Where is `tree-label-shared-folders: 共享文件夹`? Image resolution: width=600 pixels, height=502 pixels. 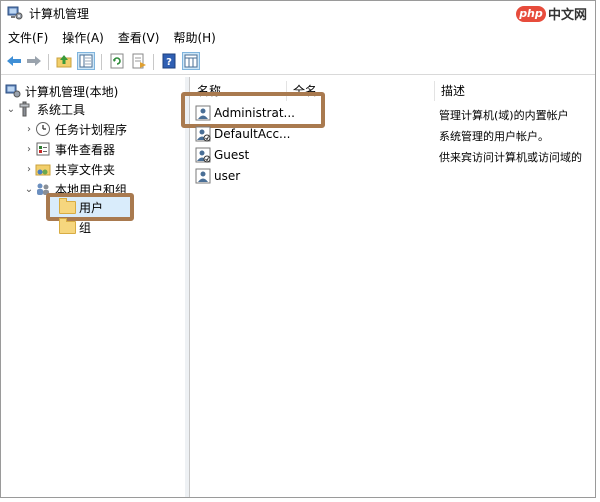 tree-label-shared-folders: 共享文件夹 is located at coordinates (85, 169).